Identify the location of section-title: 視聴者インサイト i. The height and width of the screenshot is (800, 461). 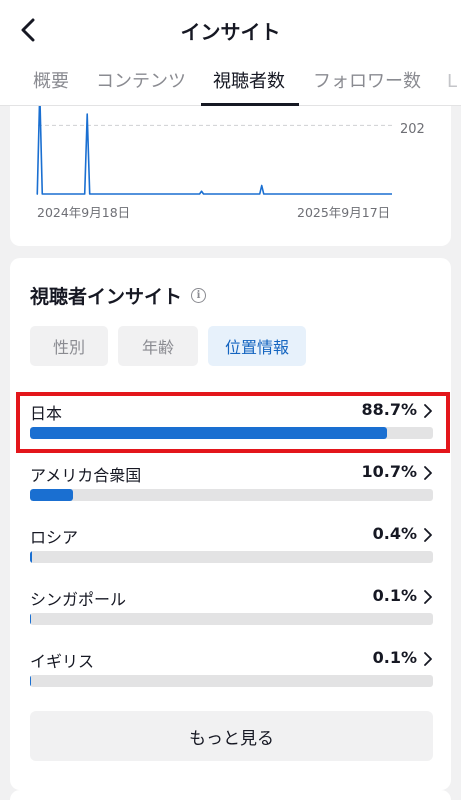
(118, 295).